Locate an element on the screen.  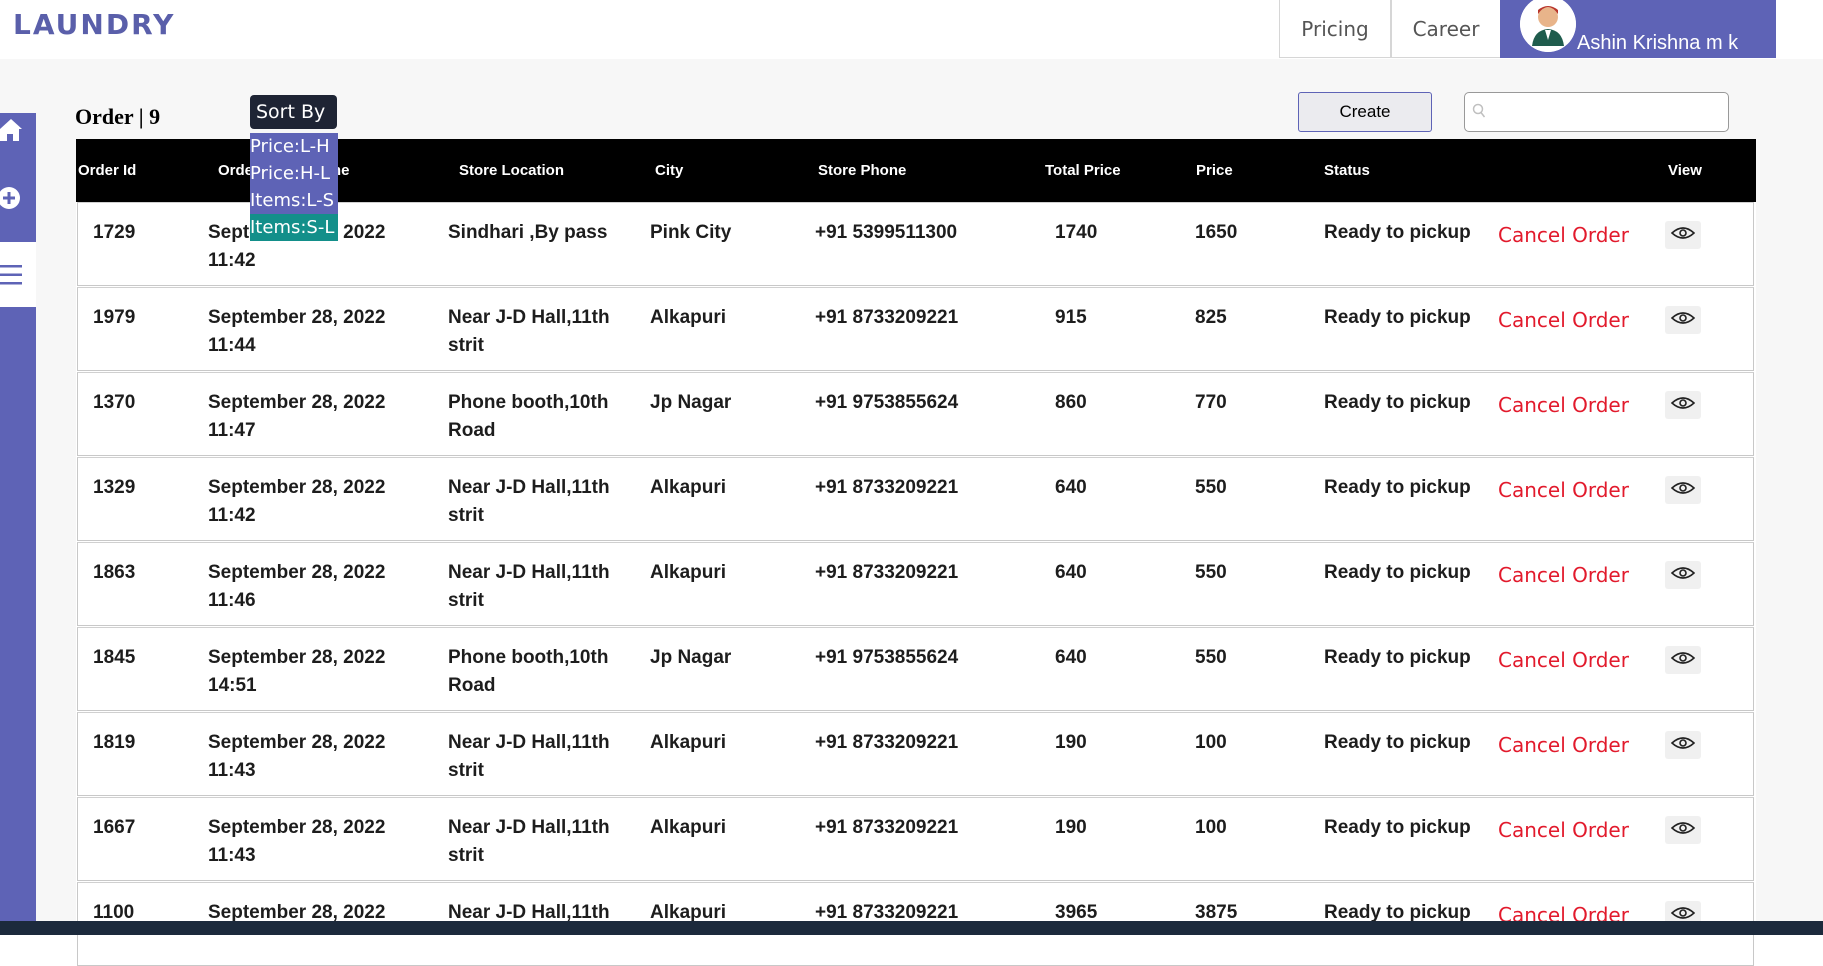
store-location: Phone booth,10th Road is located at coordinates (528, 671).